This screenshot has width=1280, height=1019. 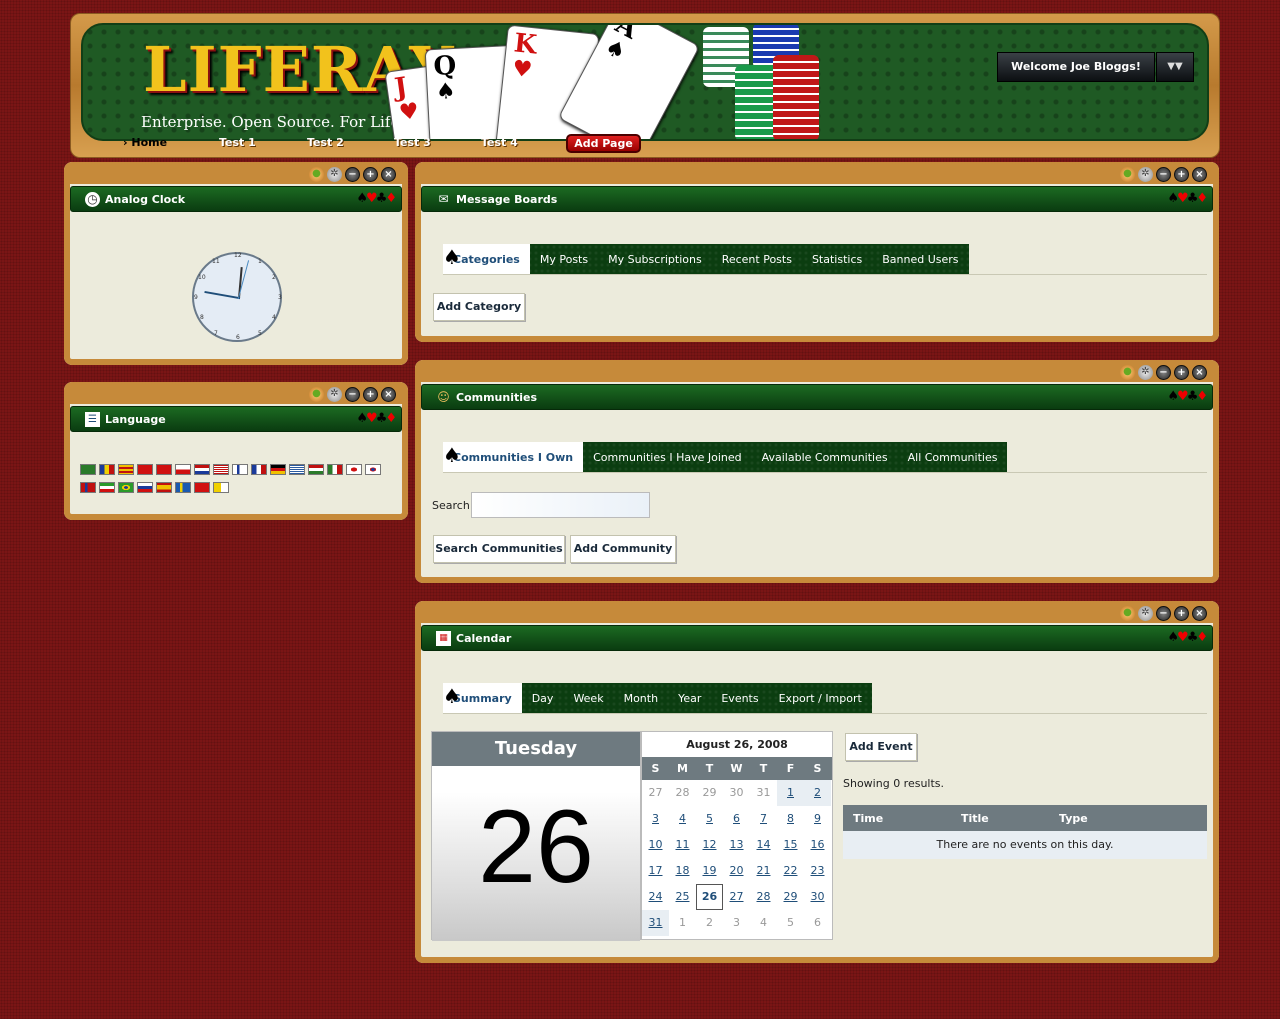 What do you see at coordinates (975, 818) in the screenshot?
I see `column-header-title: Title` at bounding box center [975, 818].